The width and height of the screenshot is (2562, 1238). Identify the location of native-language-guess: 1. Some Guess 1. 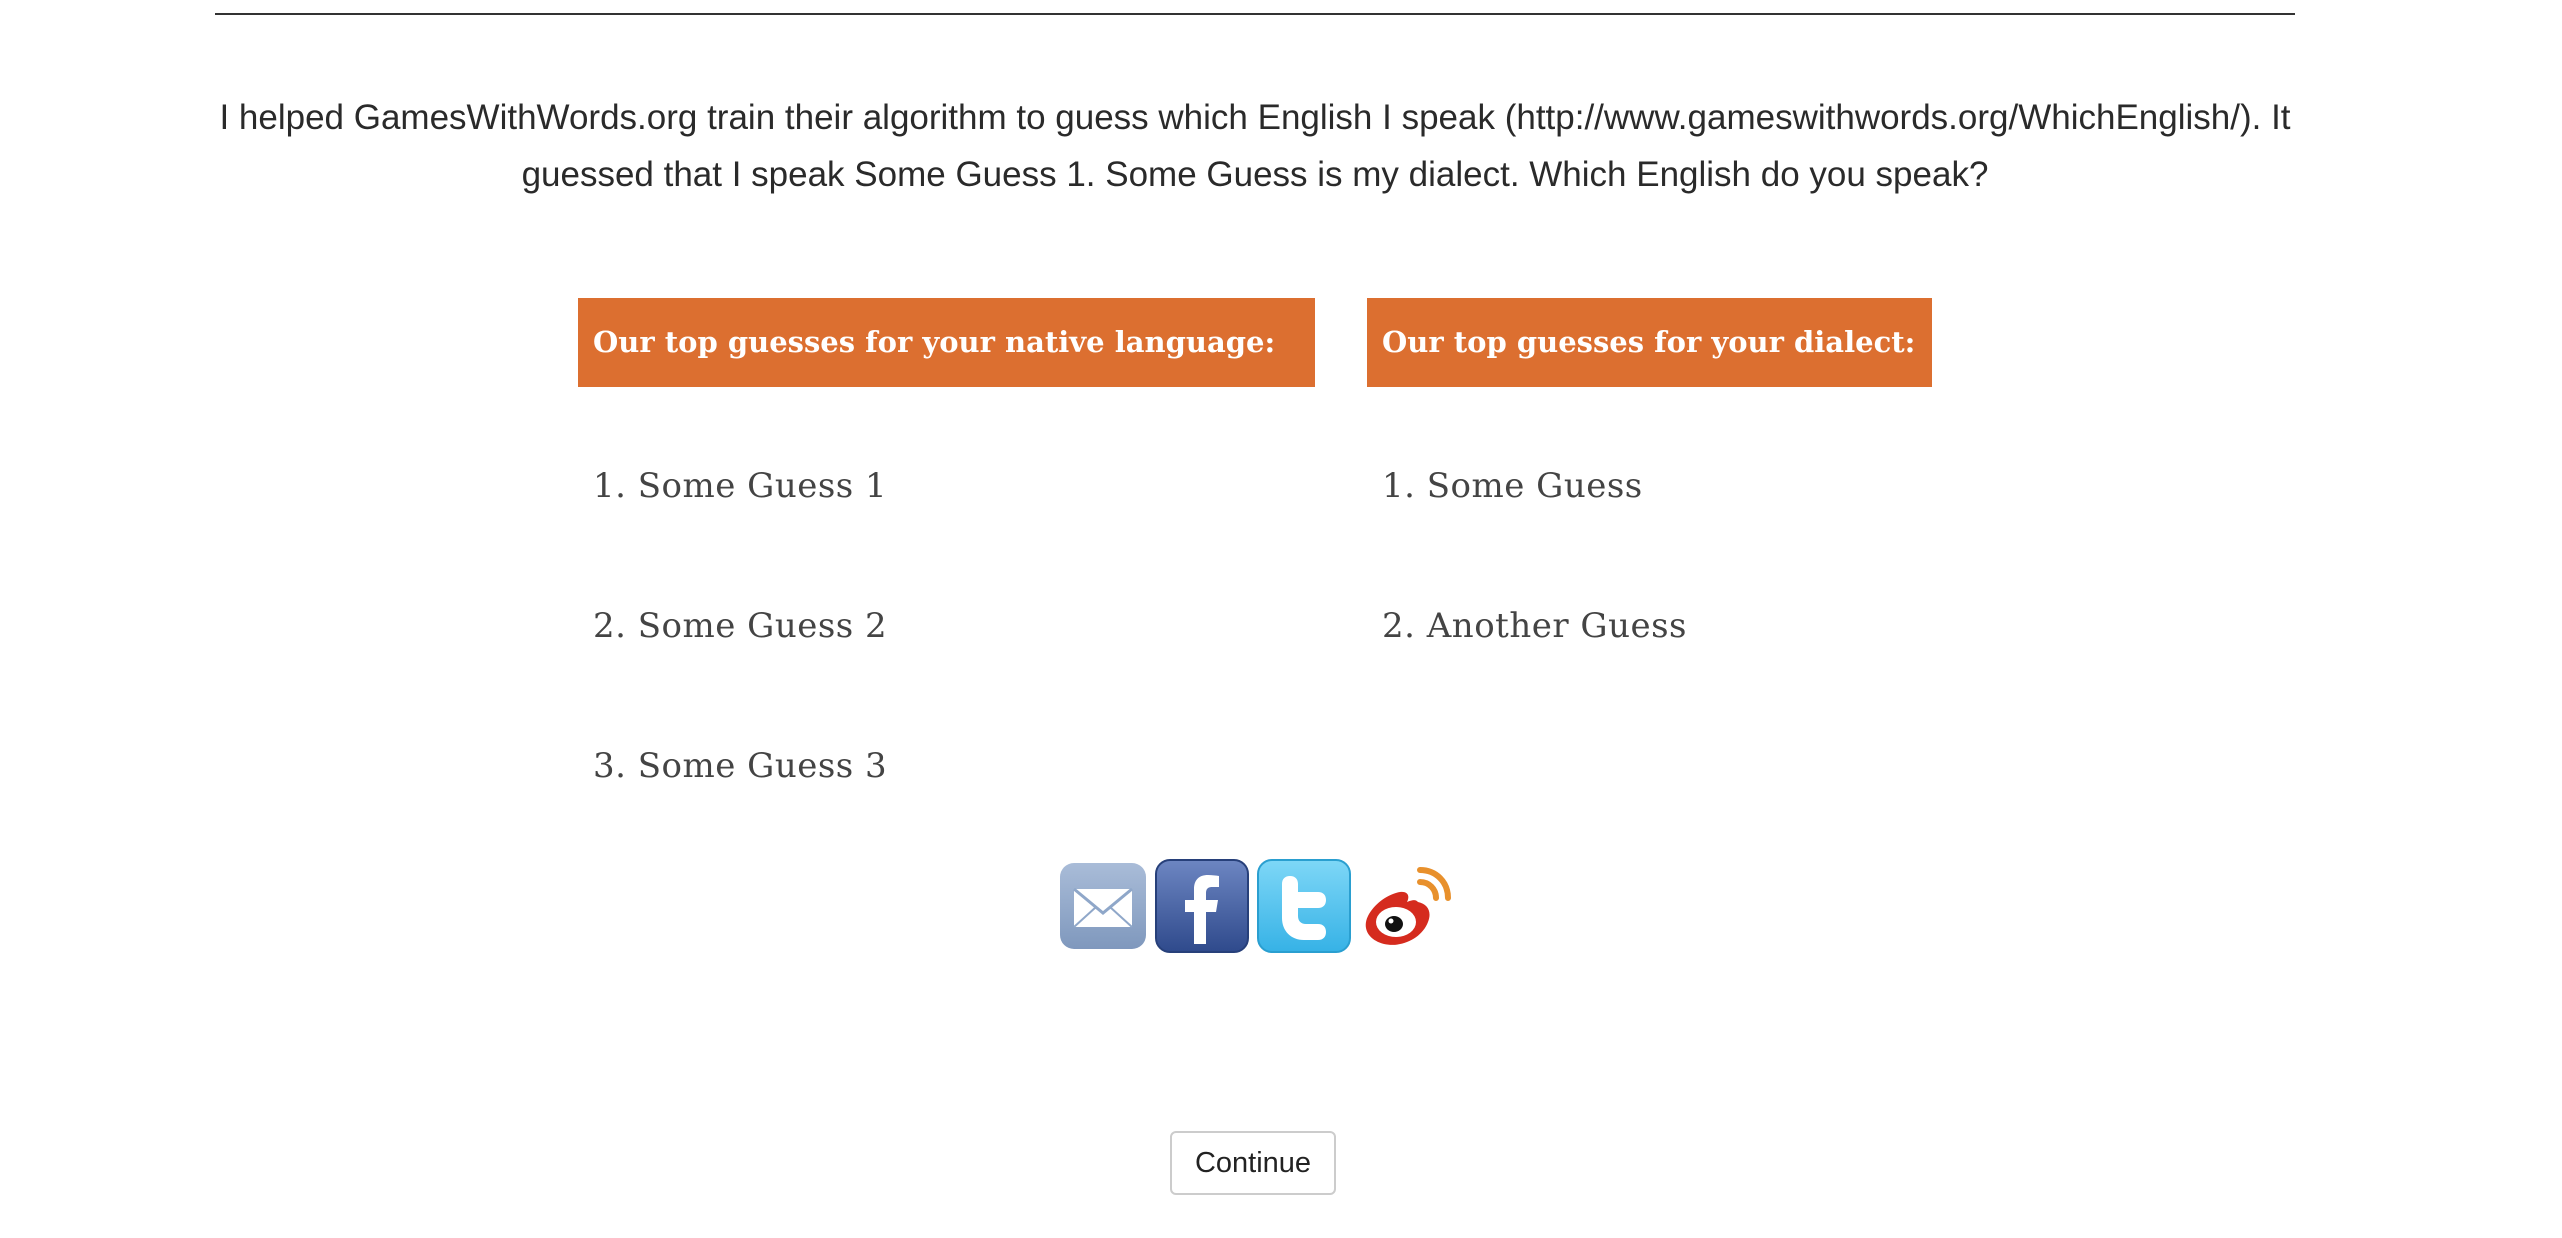
(740, 486).